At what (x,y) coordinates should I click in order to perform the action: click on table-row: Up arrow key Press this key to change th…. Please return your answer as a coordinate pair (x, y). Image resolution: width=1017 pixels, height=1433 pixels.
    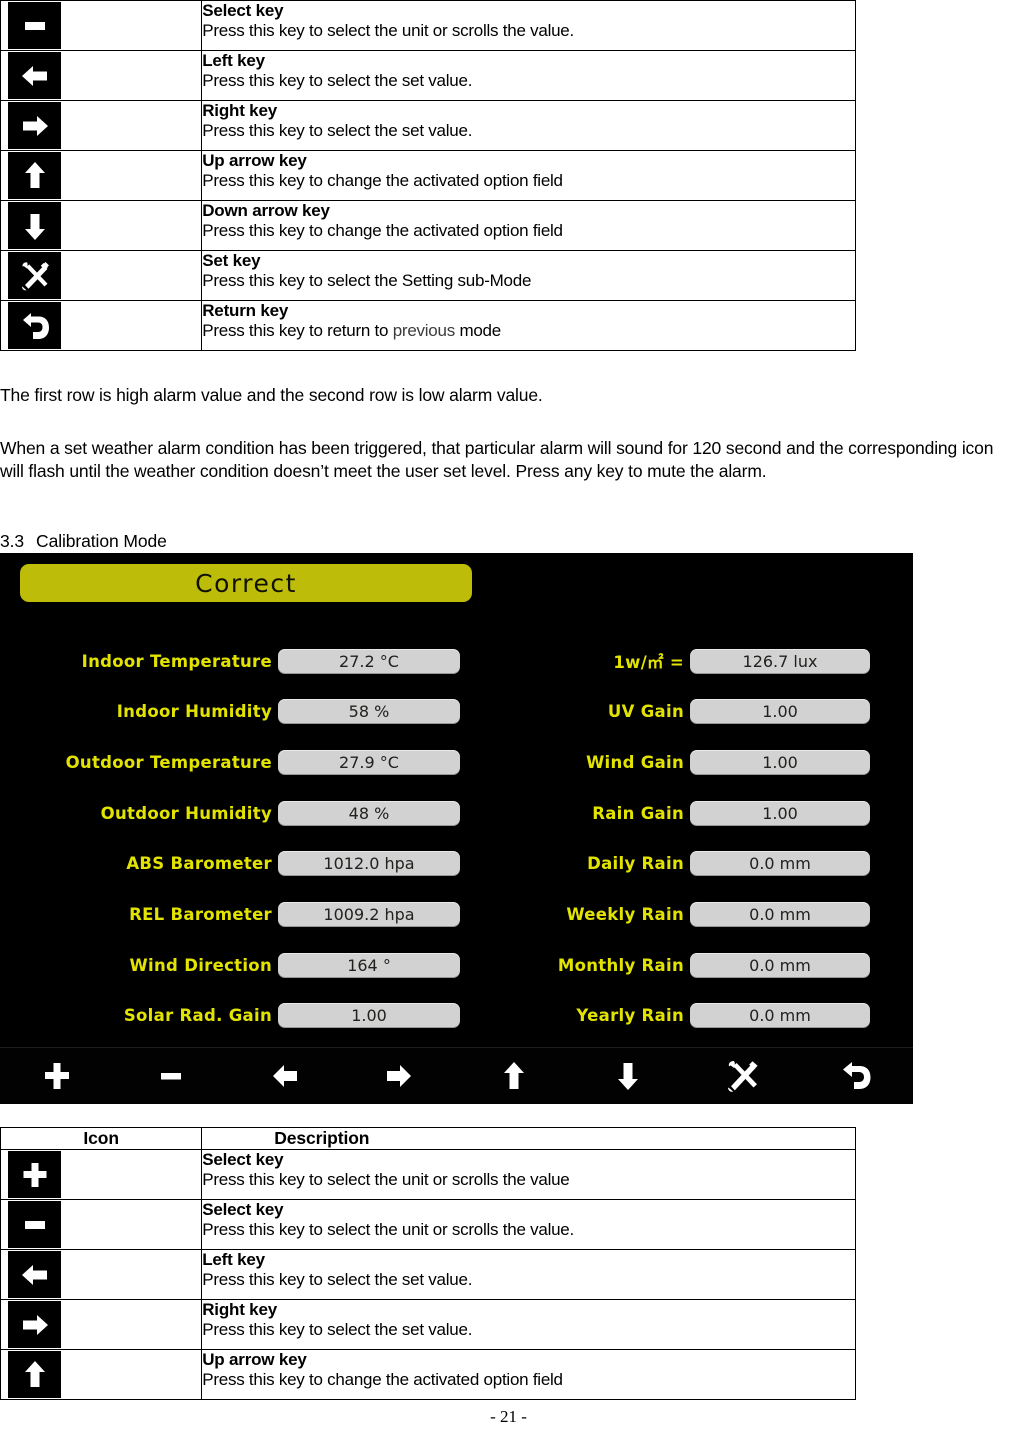
    Looking at the image, I should click on (428, 1374).